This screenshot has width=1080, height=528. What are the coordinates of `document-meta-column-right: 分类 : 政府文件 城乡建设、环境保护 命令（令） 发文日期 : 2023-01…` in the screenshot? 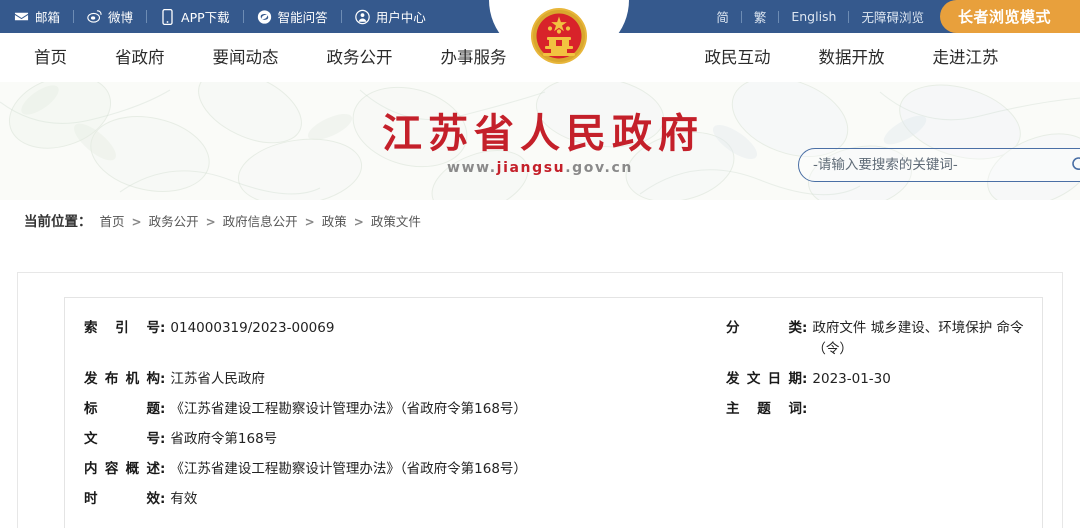 It's located at (886, 373).